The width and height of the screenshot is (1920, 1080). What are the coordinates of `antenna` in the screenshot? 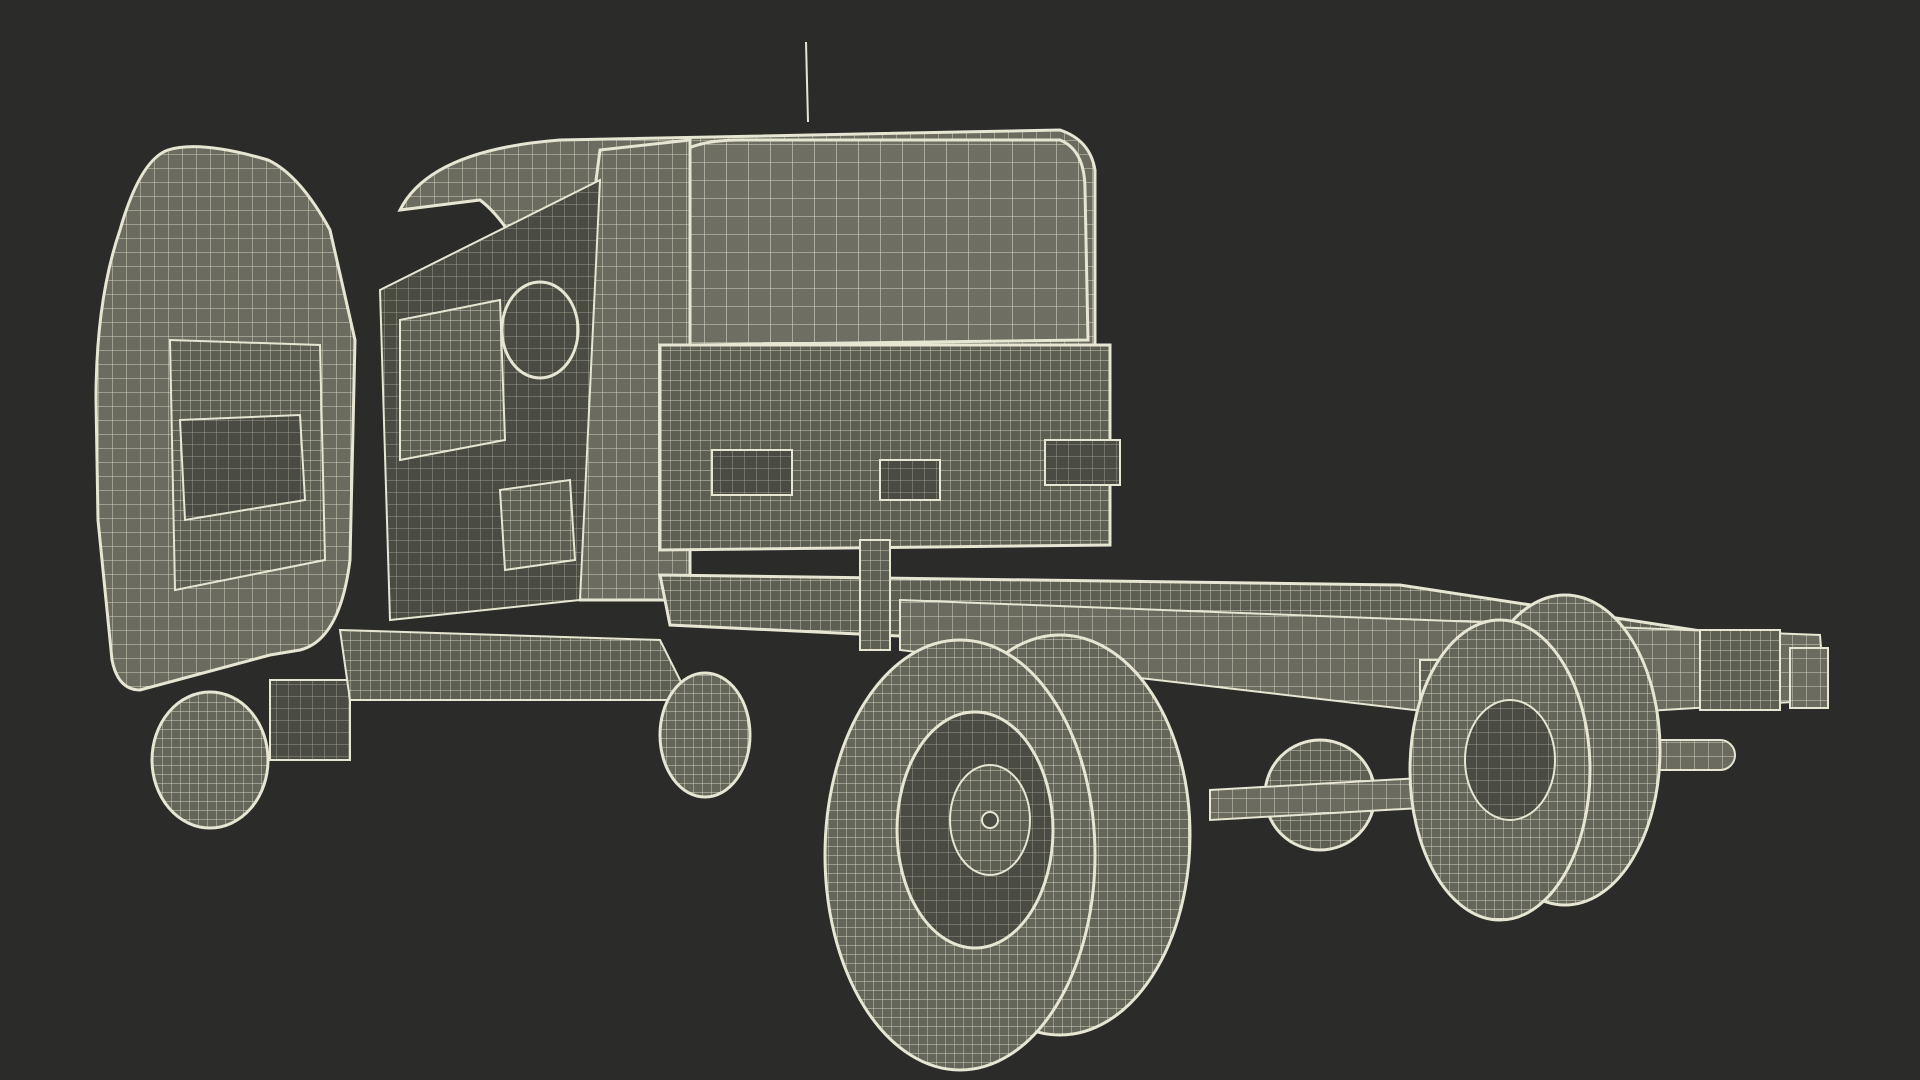 It's located at (807, 82).